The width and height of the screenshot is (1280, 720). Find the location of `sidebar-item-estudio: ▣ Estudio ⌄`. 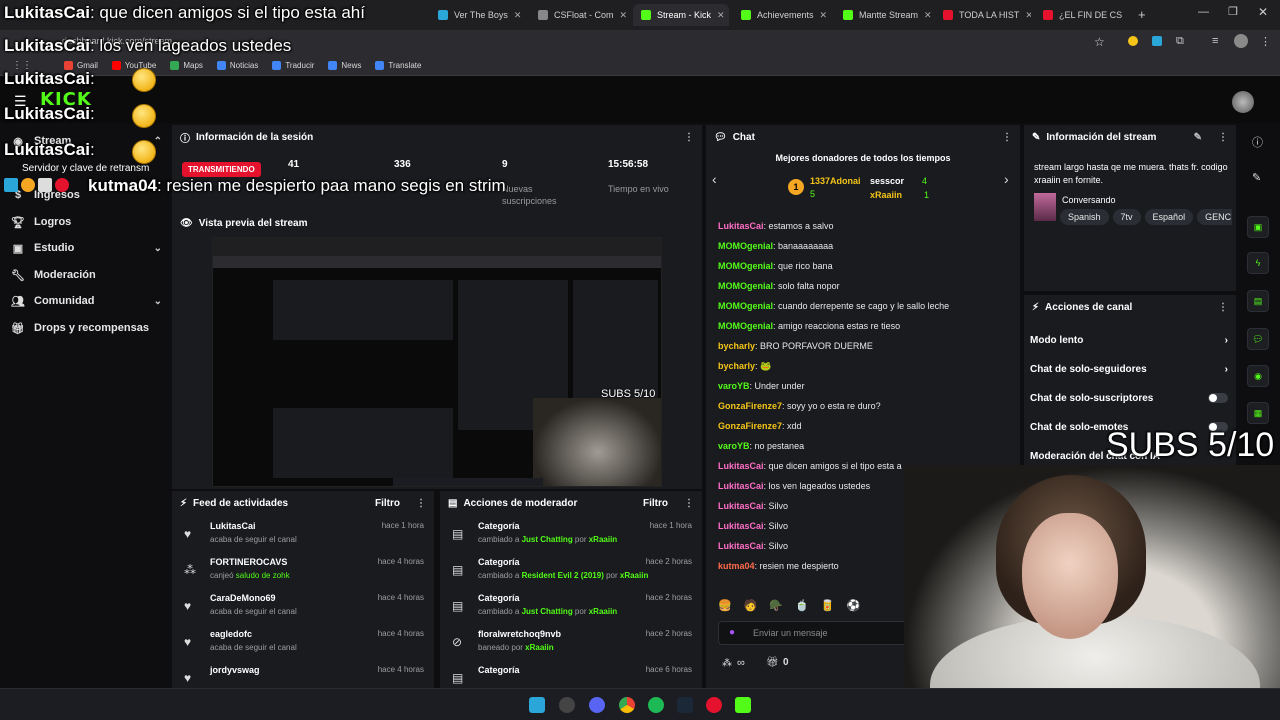

sidebar-item-estudio: ▣ Estudio ⌄ is located at coordinates (87, 248).